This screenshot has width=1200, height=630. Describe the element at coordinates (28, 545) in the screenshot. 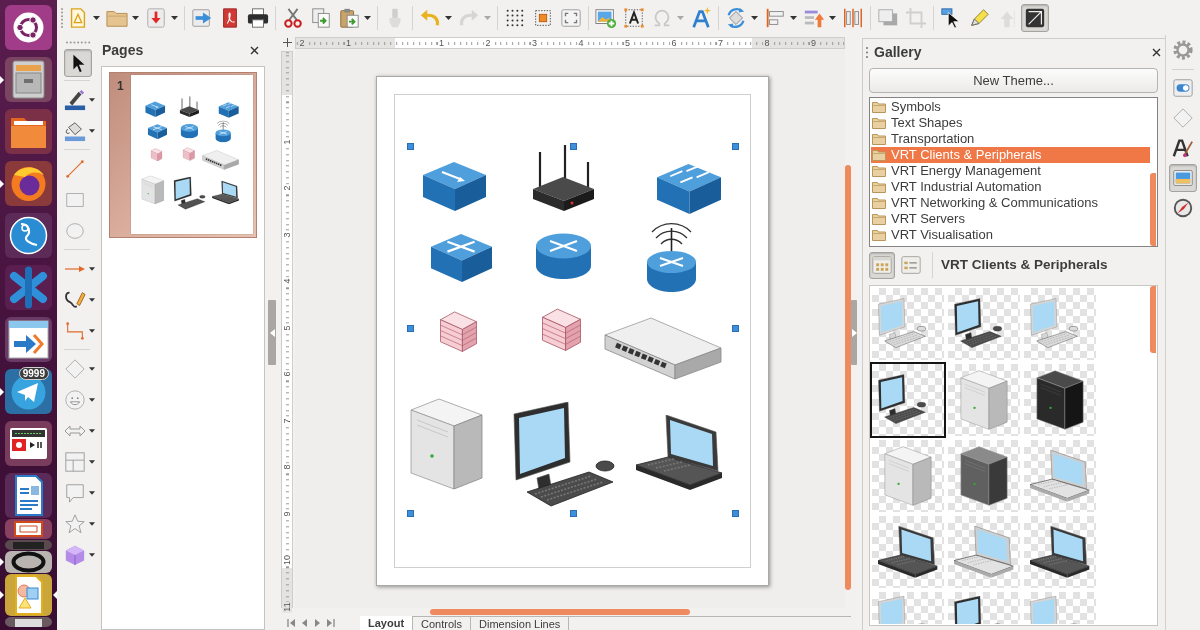

I see `app-tile-icon` at that location.